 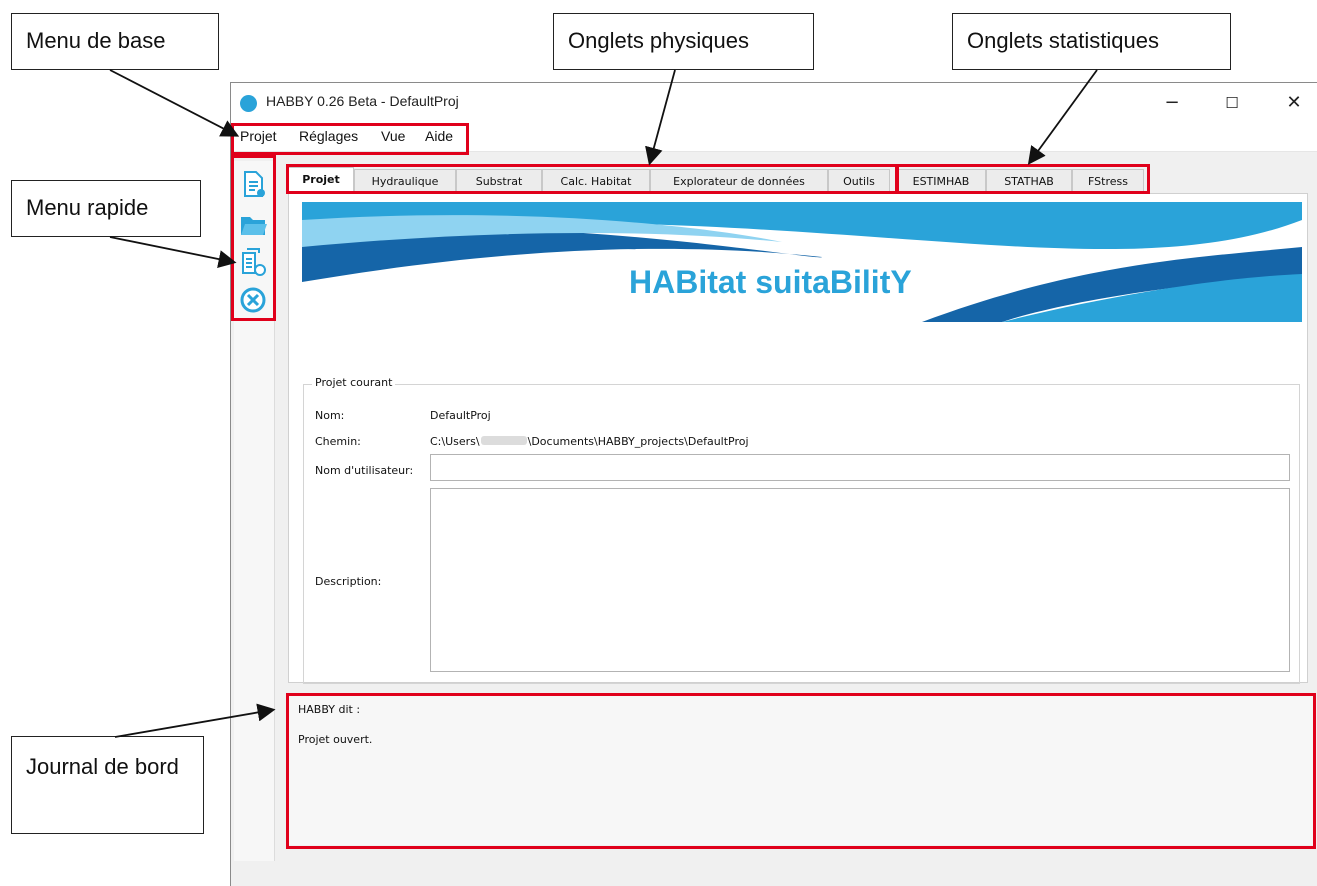 What do you see at coordinates (1108, 181) in the screenshot?
I see `tab-fstress: FStress` at bounding box center [1108, 181].